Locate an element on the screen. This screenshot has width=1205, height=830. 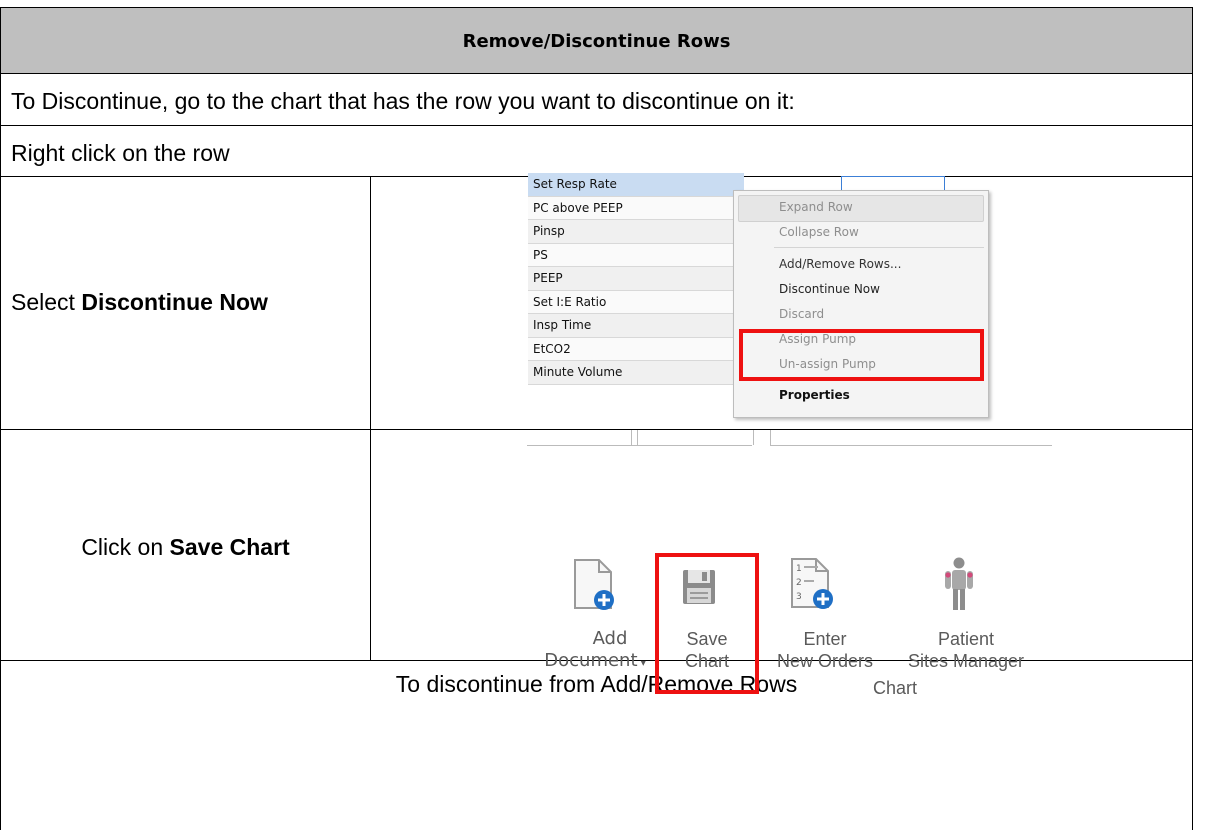
dropdown-caret-icon: ▾ is located at coordinates (641, 663).